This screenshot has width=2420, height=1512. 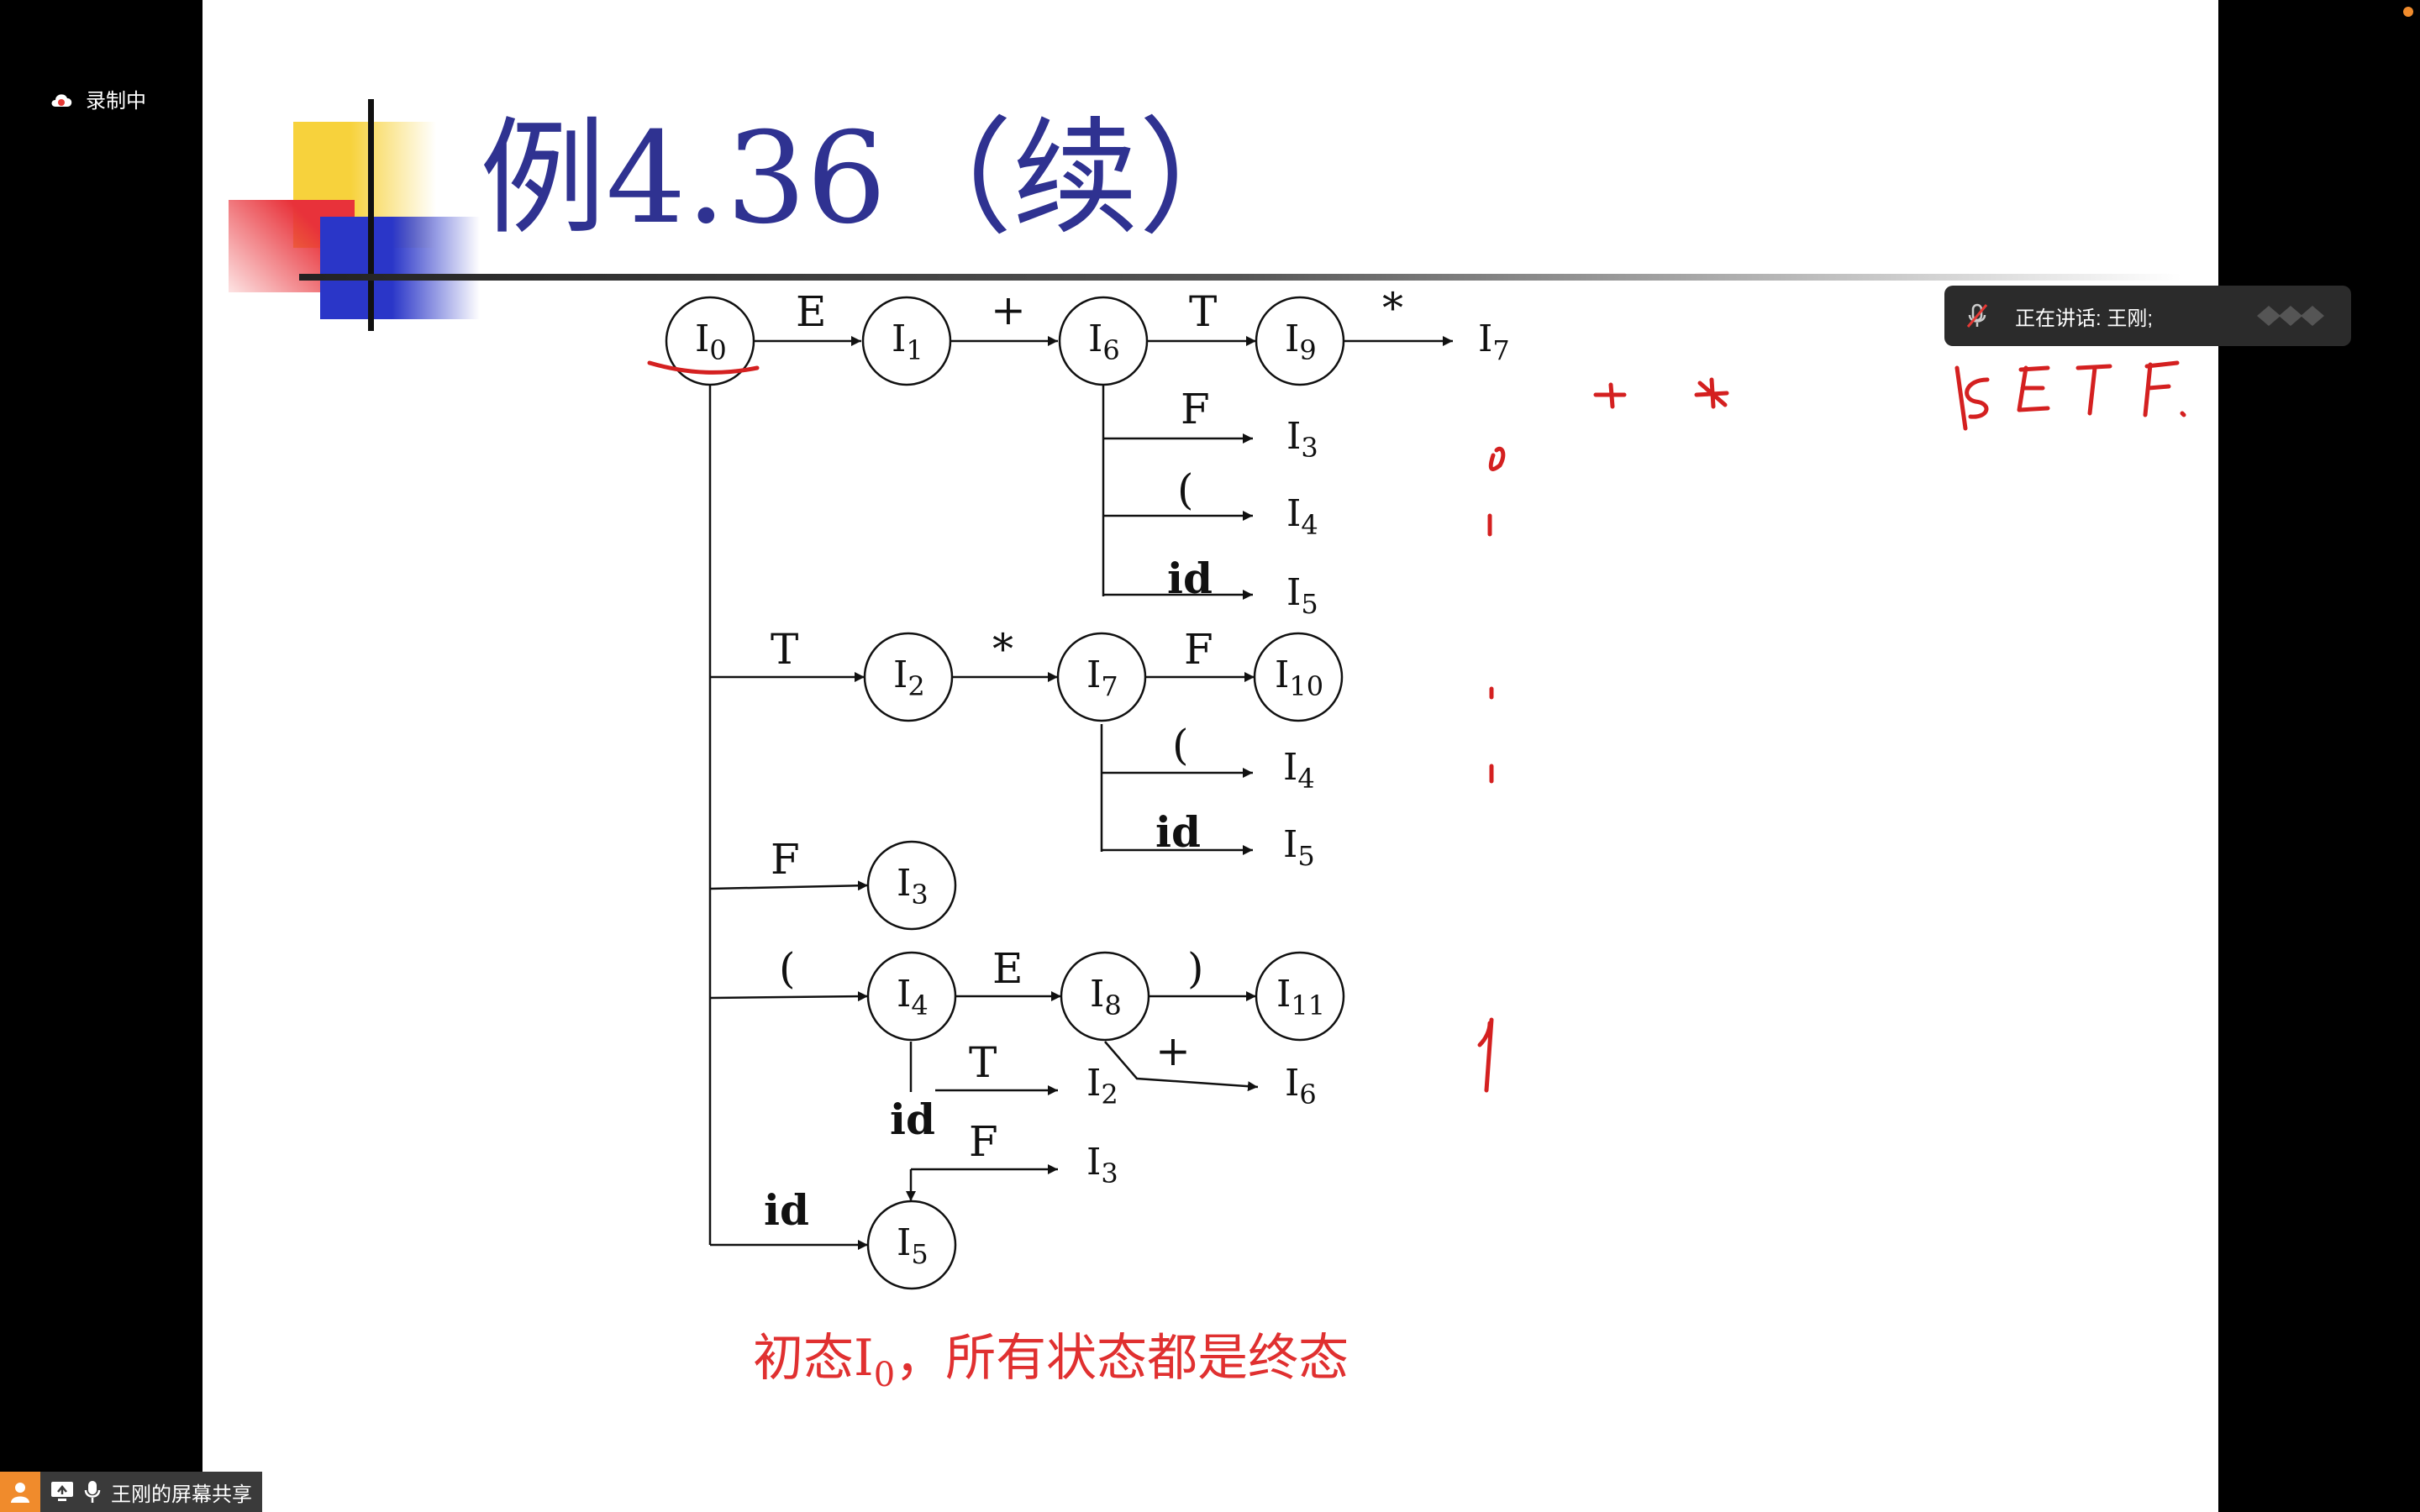 I want to click on target-label: I7, so click(x=1494, y=342).